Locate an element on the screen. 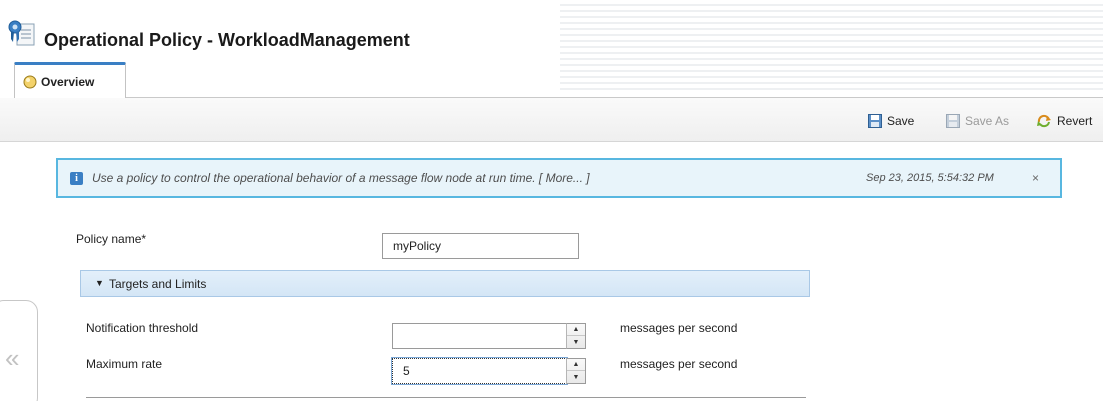 This screenshot has width=1103, height=401. save-as-icon is located at coordinates (953, 121).